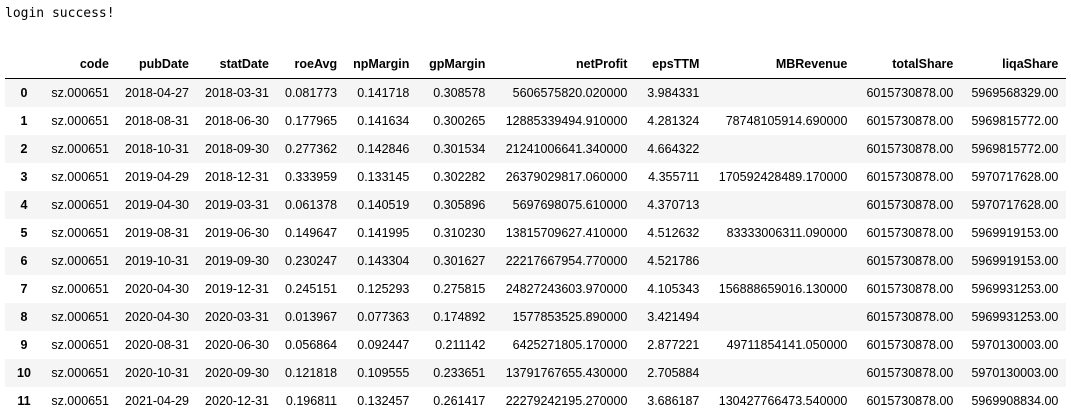 This screenshot has width=1071, height=417. What do you see at coordinates (570, 345) in the screenshot?
I see `cell-netprofit: 6425271805.170000` at bounding box center [570, 345].